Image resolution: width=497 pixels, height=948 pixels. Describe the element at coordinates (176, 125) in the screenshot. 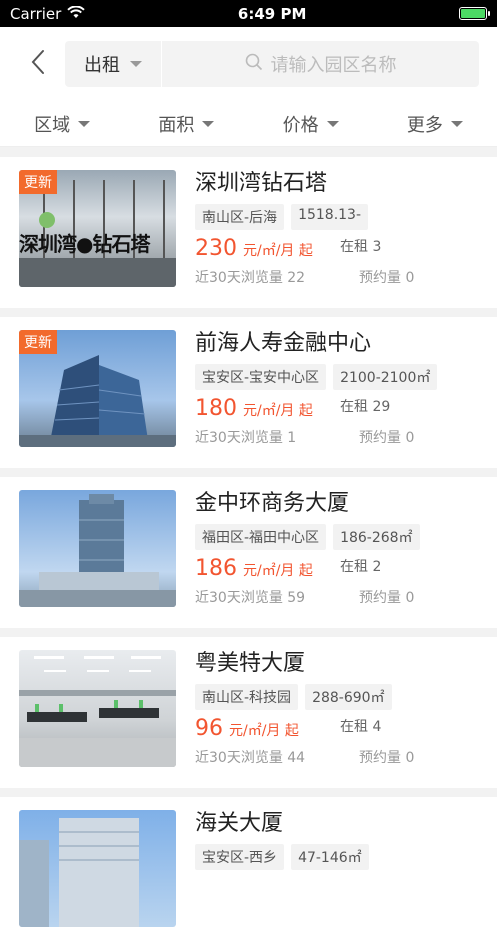

I see `filter-label: 面积` at that location.